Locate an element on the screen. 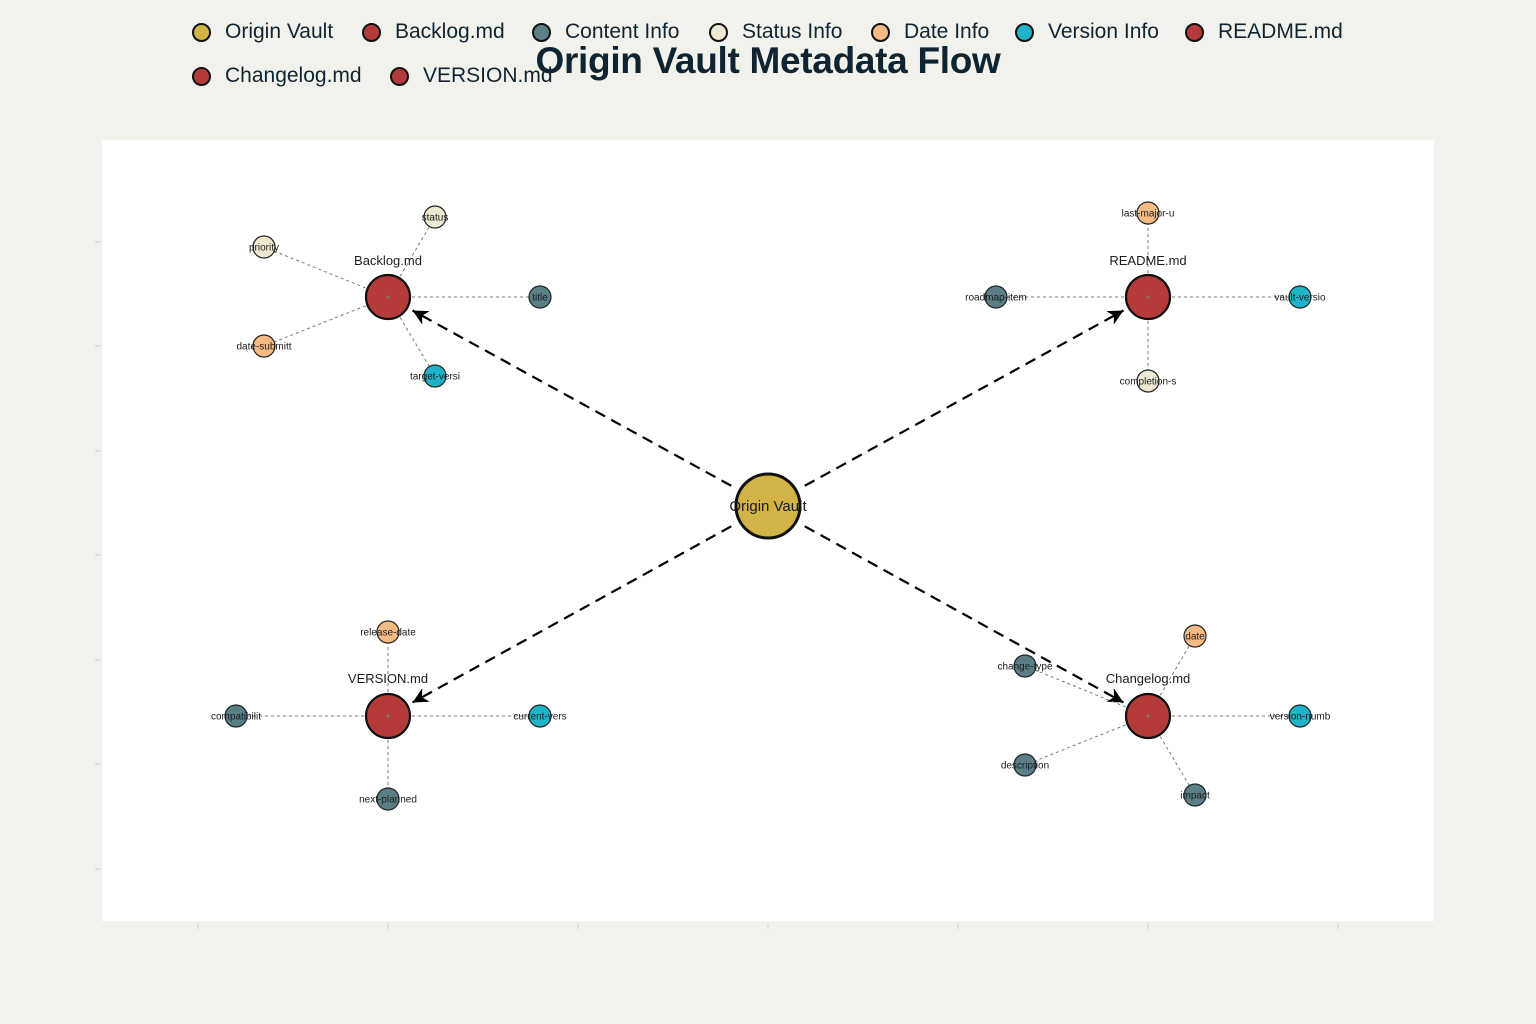 Image resolution: width=1536 pixels, height=1024 pixels. metadata-label: status is located at coordinates (435, 218).